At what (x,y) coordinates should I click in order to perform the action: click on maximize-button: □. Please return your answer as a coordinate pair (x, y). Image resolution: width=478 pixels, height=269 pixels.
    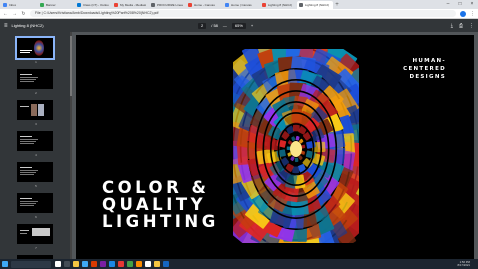
    Looking at the image, I should click on (460, 4).